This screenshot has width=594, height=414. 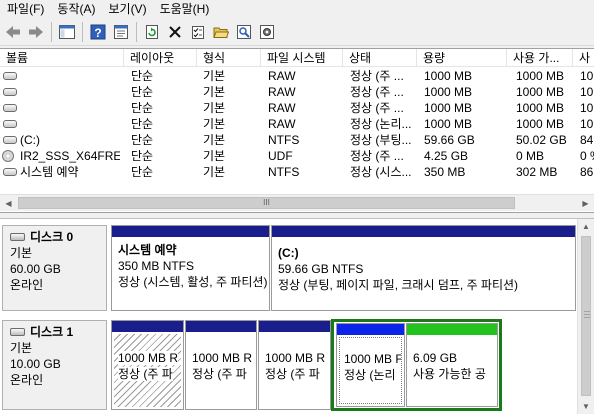 I want to click on disk-1-state: 온라인, so click(x=27, y=380).